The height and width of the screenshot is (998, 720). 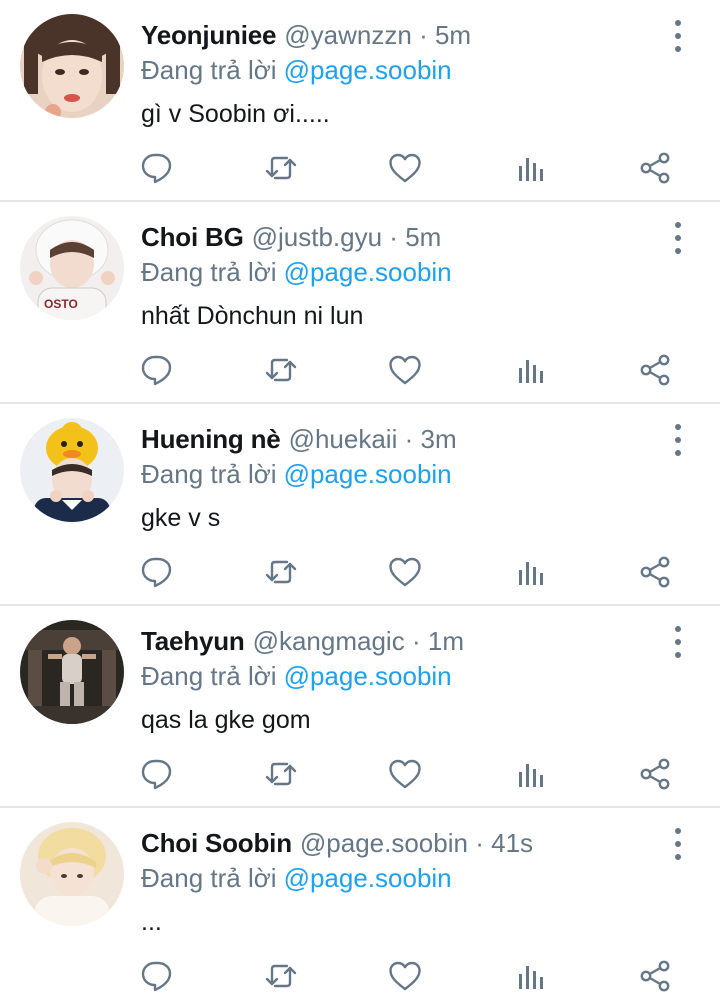 What do you see at coordinates (343, 439) in the screenshot?
I see `author-handle: @huekaii` at bounding box center [343, 439].